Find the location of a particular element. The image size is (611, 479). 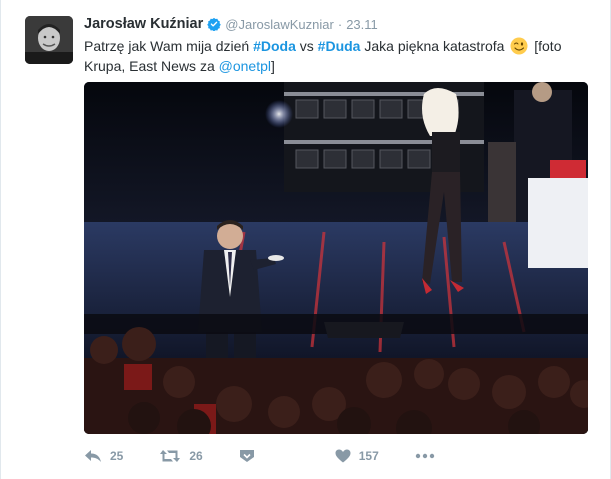

moments-button is located at coordinates (247, 456).